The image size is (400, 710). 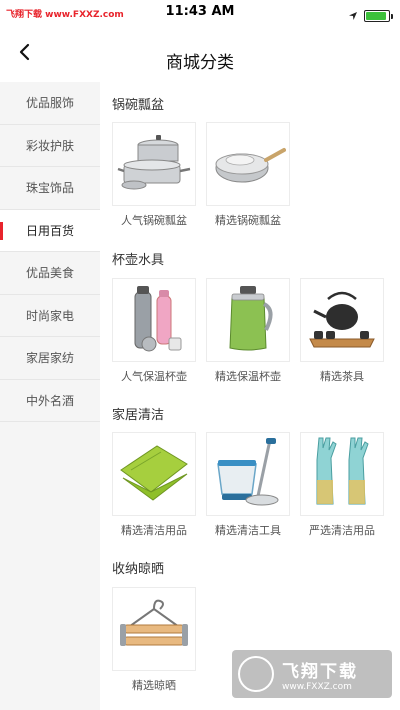 I want to click on sidebar-item-cosmetics: 彩妆护肤, so click(x=50, y=146).